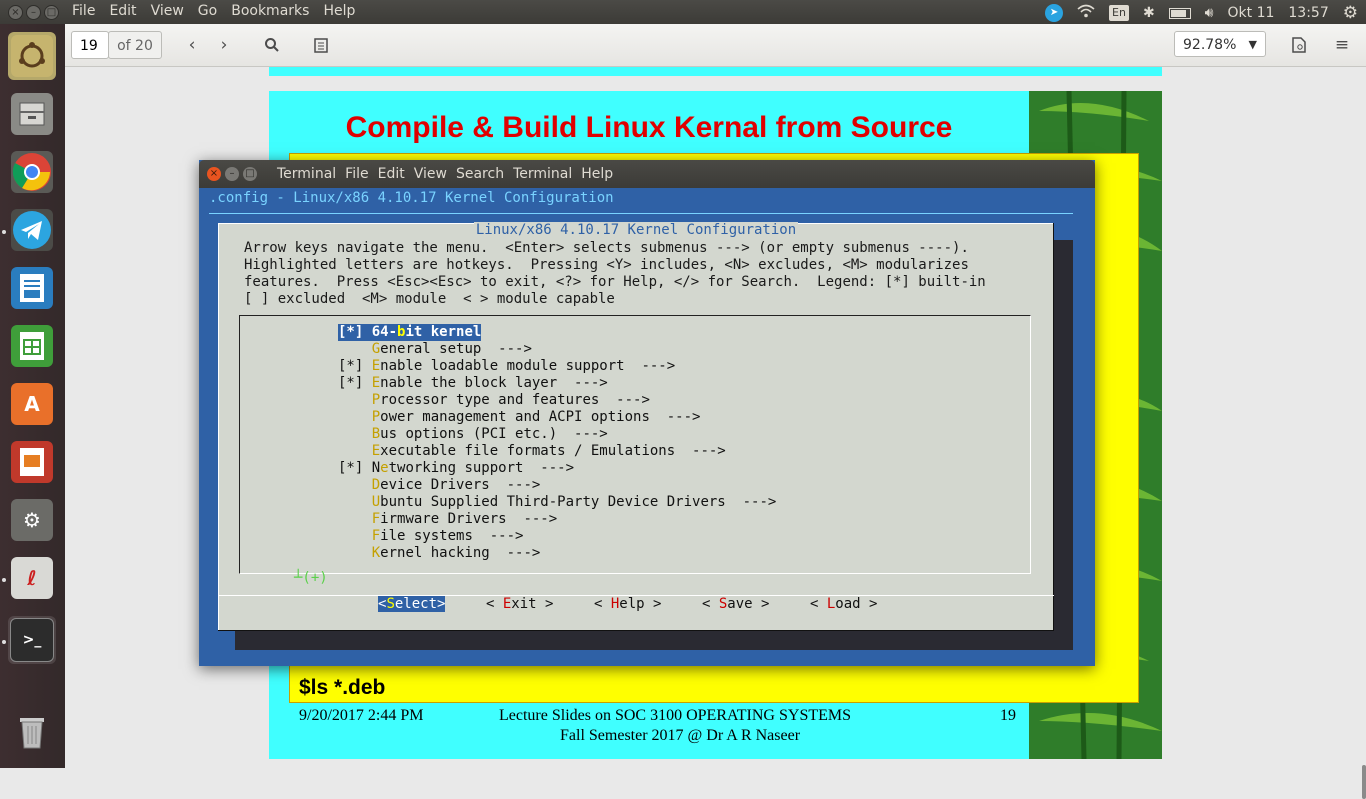 The width and height of the screenshot is (1366, 799). I want to click on menu-item: Device Drivers --->, so click(439, 485).